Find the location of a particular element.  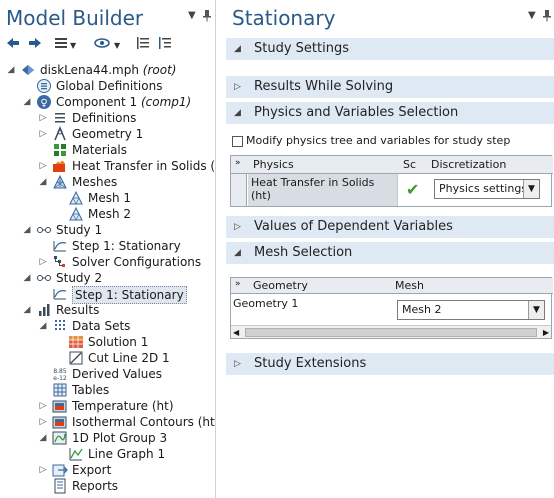

tree-item: ◢ ♀ Component 1 (comp1) is located at coordinates (107, 102).